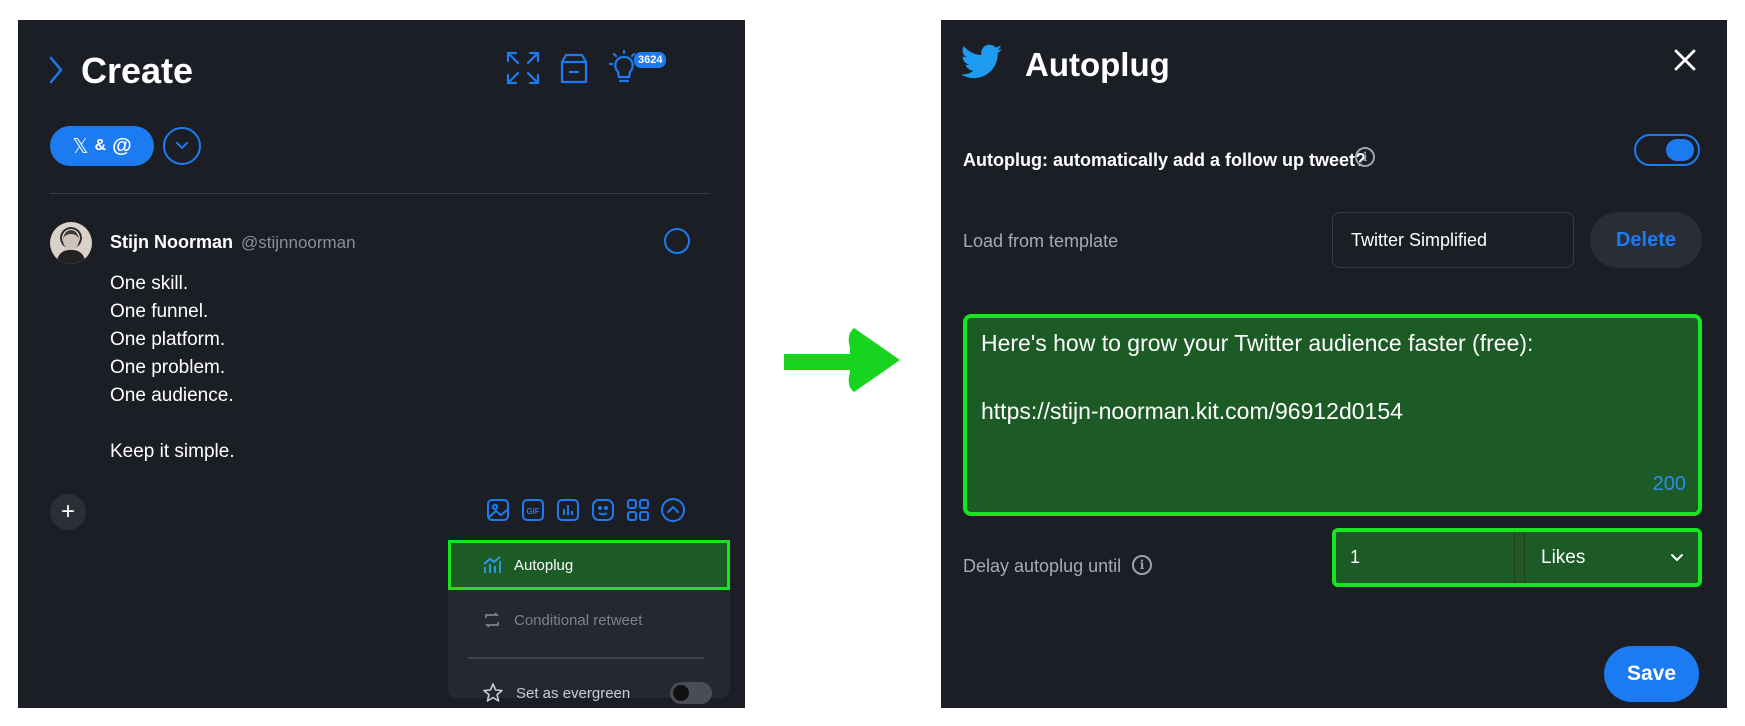  I want to click on delay-controls: 1 Likes, so click(1517, 557).